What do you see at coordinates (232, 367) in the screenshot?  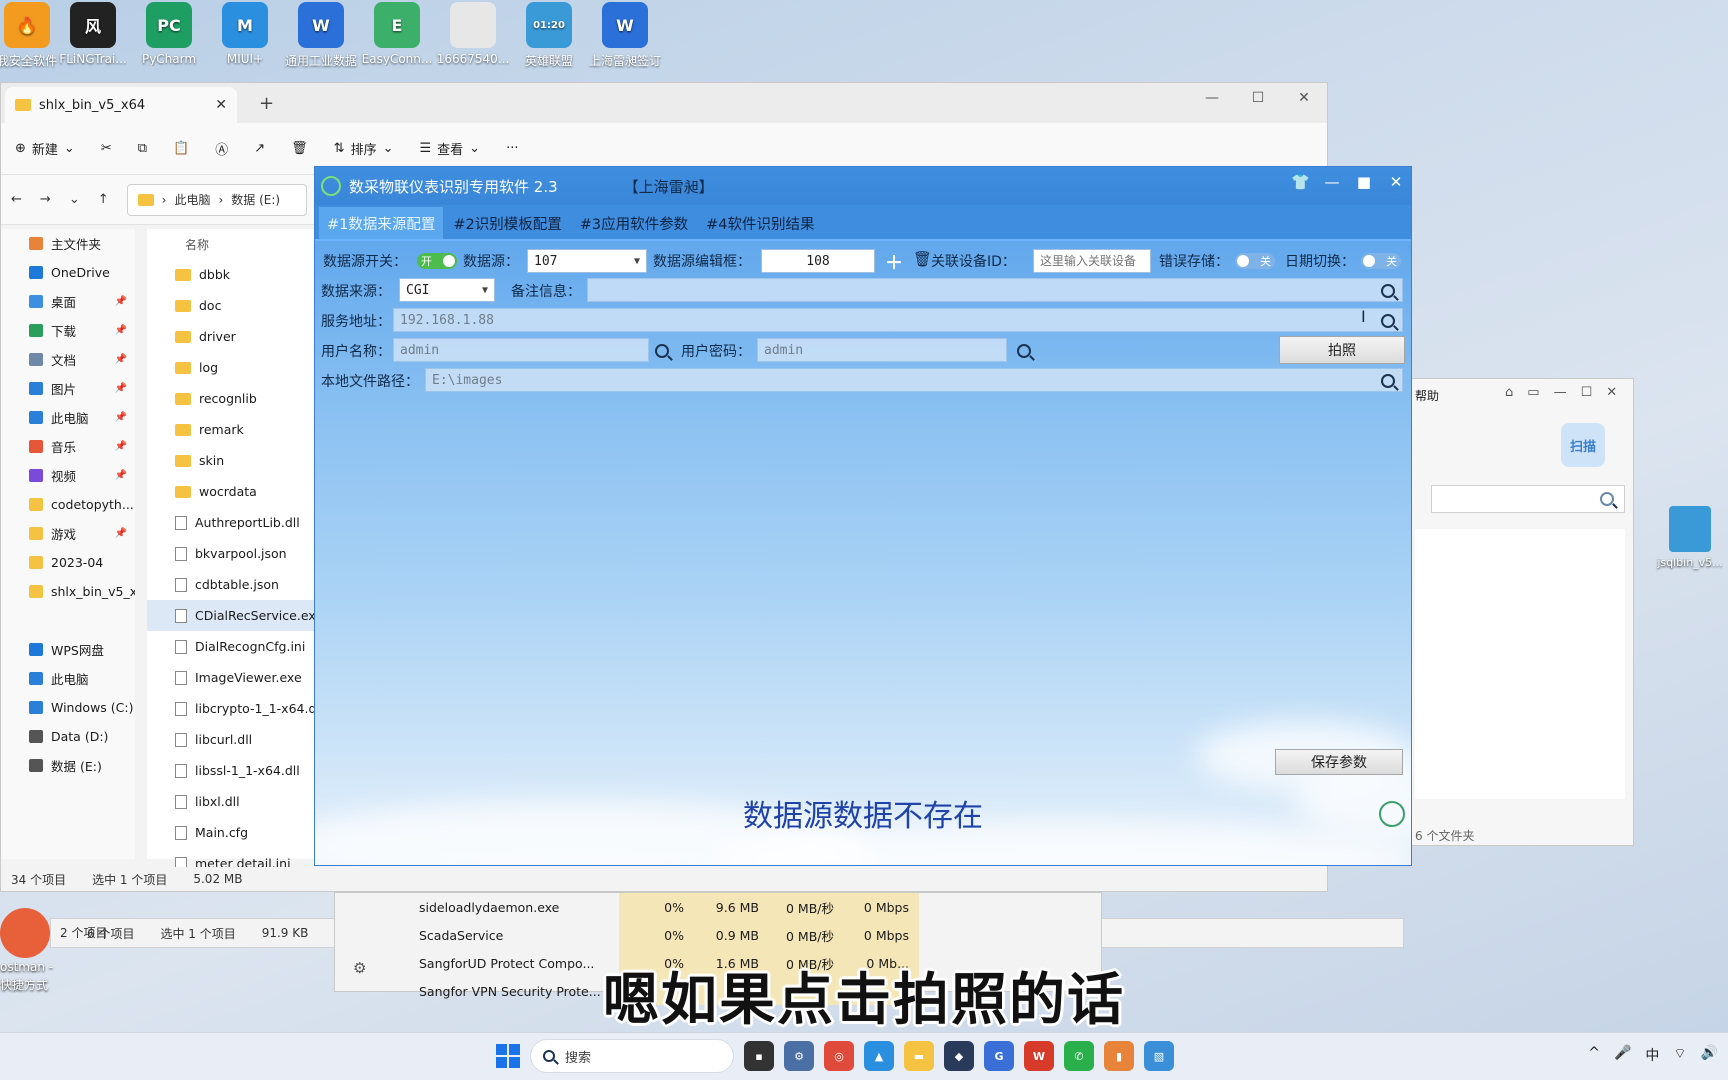 I see `file-item: log` at bounding box center [232, 367].